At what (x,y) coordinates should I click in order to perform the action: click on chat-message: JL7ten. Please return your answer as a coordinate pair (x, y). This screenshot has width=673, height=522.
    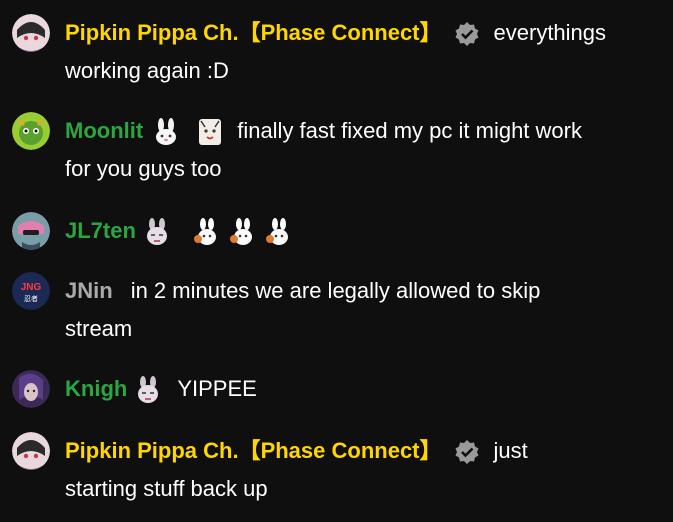
    Looking at the image, I should click on (336, 232).